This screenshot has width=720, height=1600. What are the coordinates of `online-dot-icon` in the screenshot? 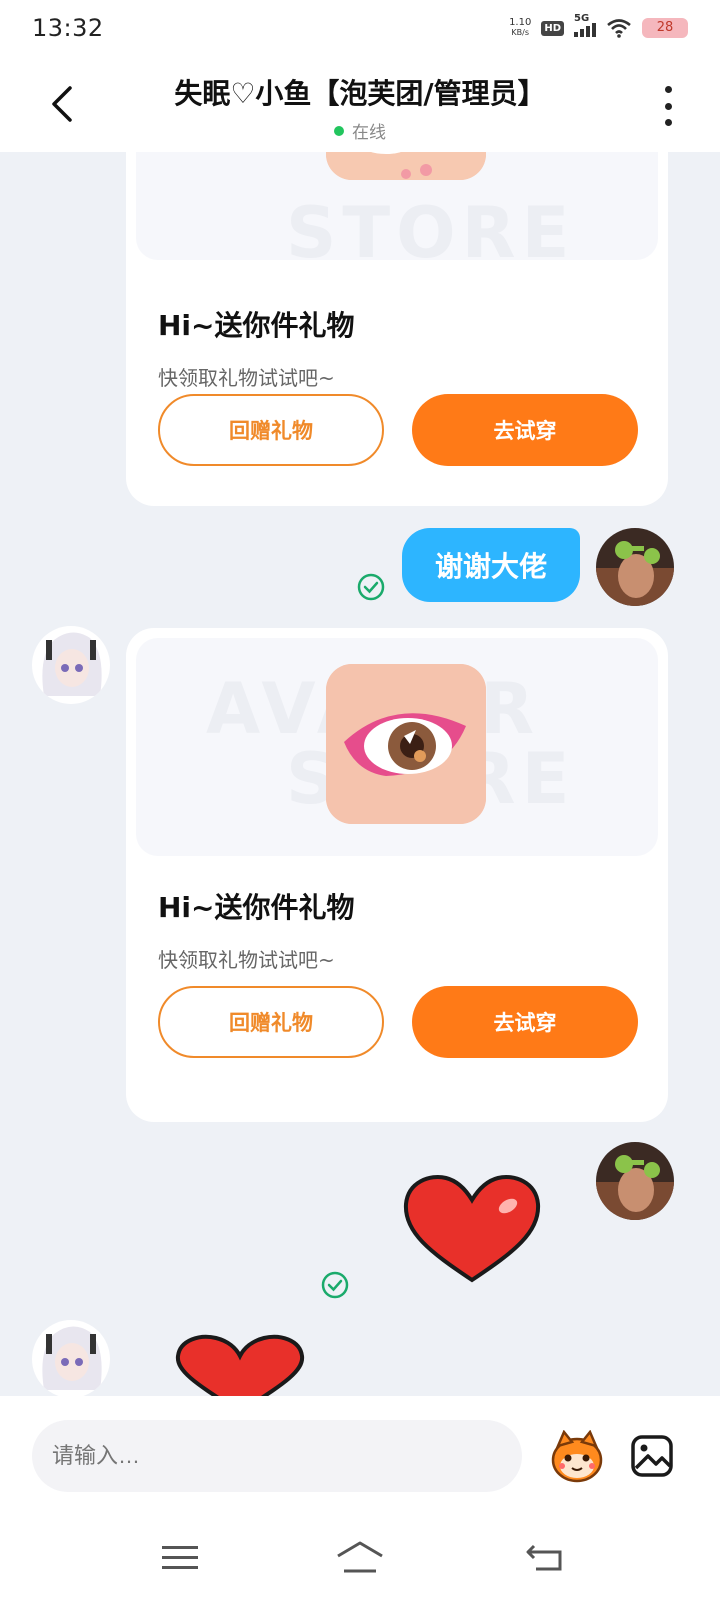 It's located at (339, 130).